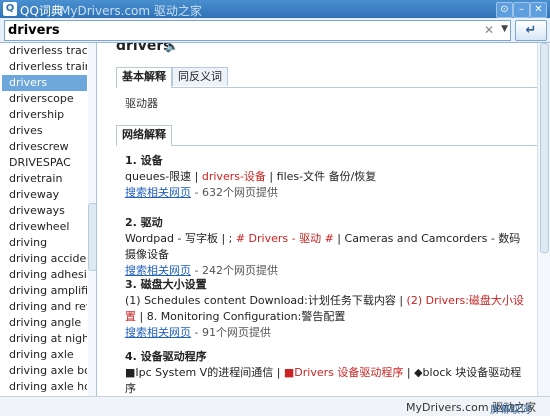 This screenshot has width=550, height=416. What do you see at coordinates (44, 387) in the screenshot?
I see `word-list-item: driving axle housing` at bounding box center [44, 387].